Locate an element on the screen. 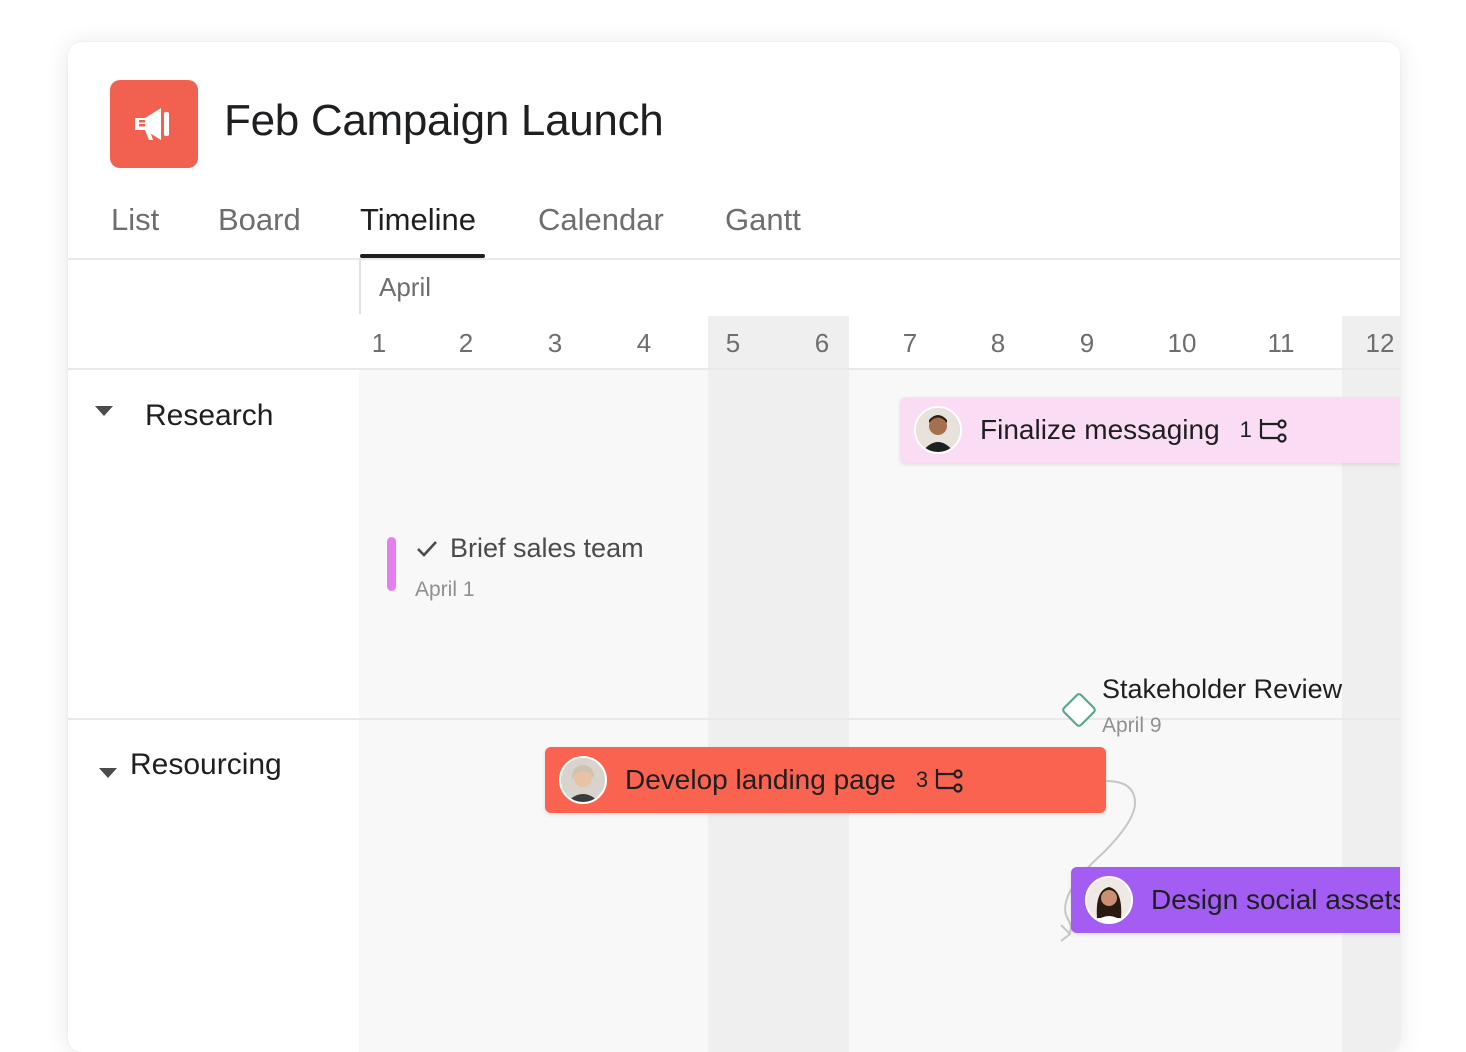 The image size is (1466, 1052). task-bar-develop-landing-page: Develop landing page 3 is located at coordinates (825, 780).